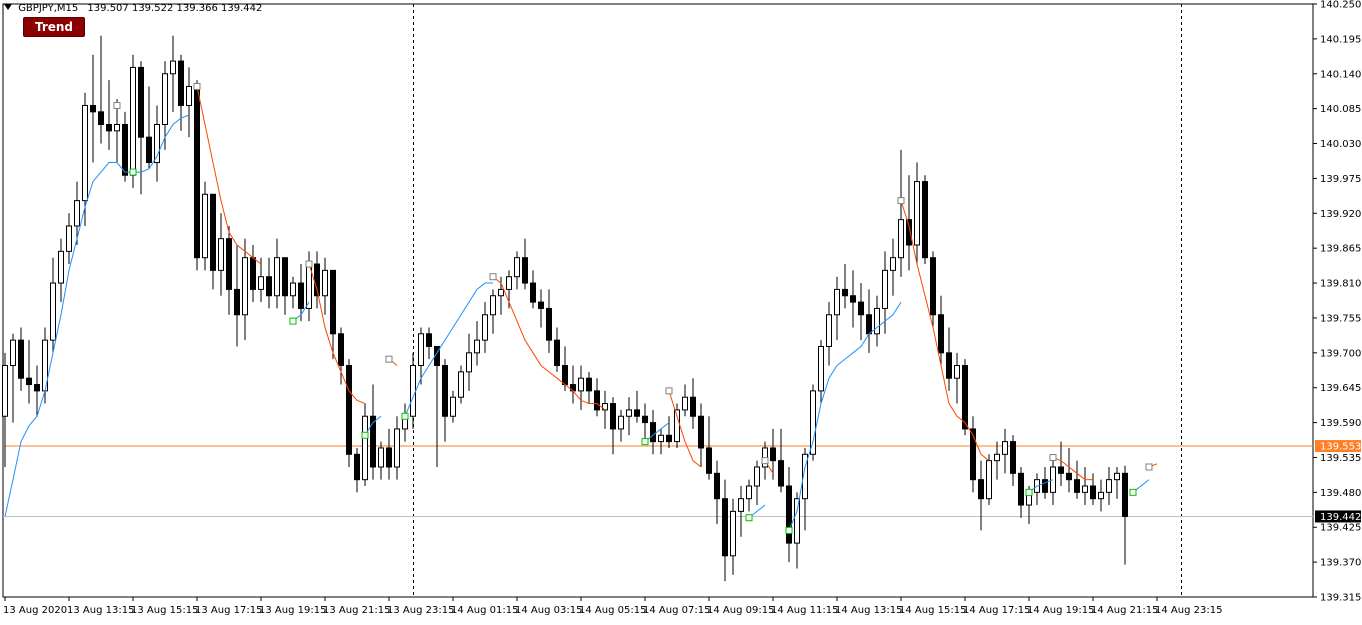 The width and height of the screenshot is (1362, 625). Describe the element at coordinates (1188, 610) in the screenshot. I see `x-tick-label-18: 14 Aug 23:15` at that location.